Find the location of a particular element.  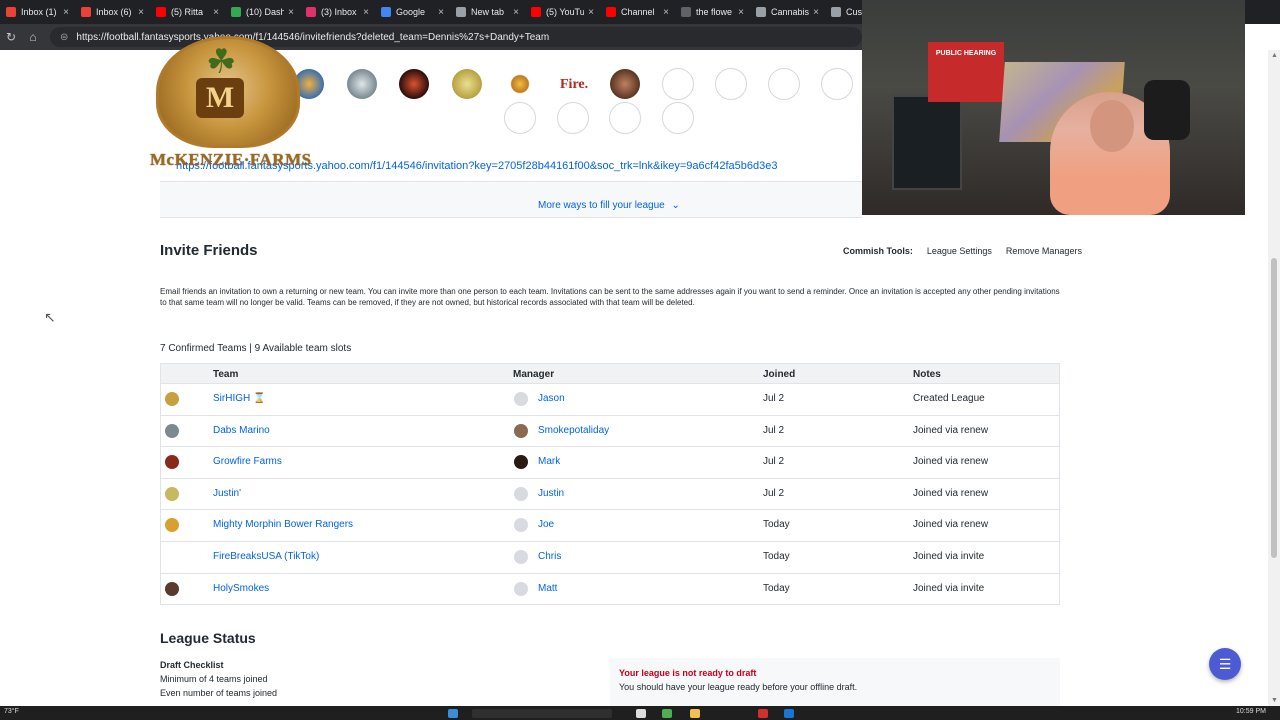

microphone-icon is located at coordinates (1167, 110).